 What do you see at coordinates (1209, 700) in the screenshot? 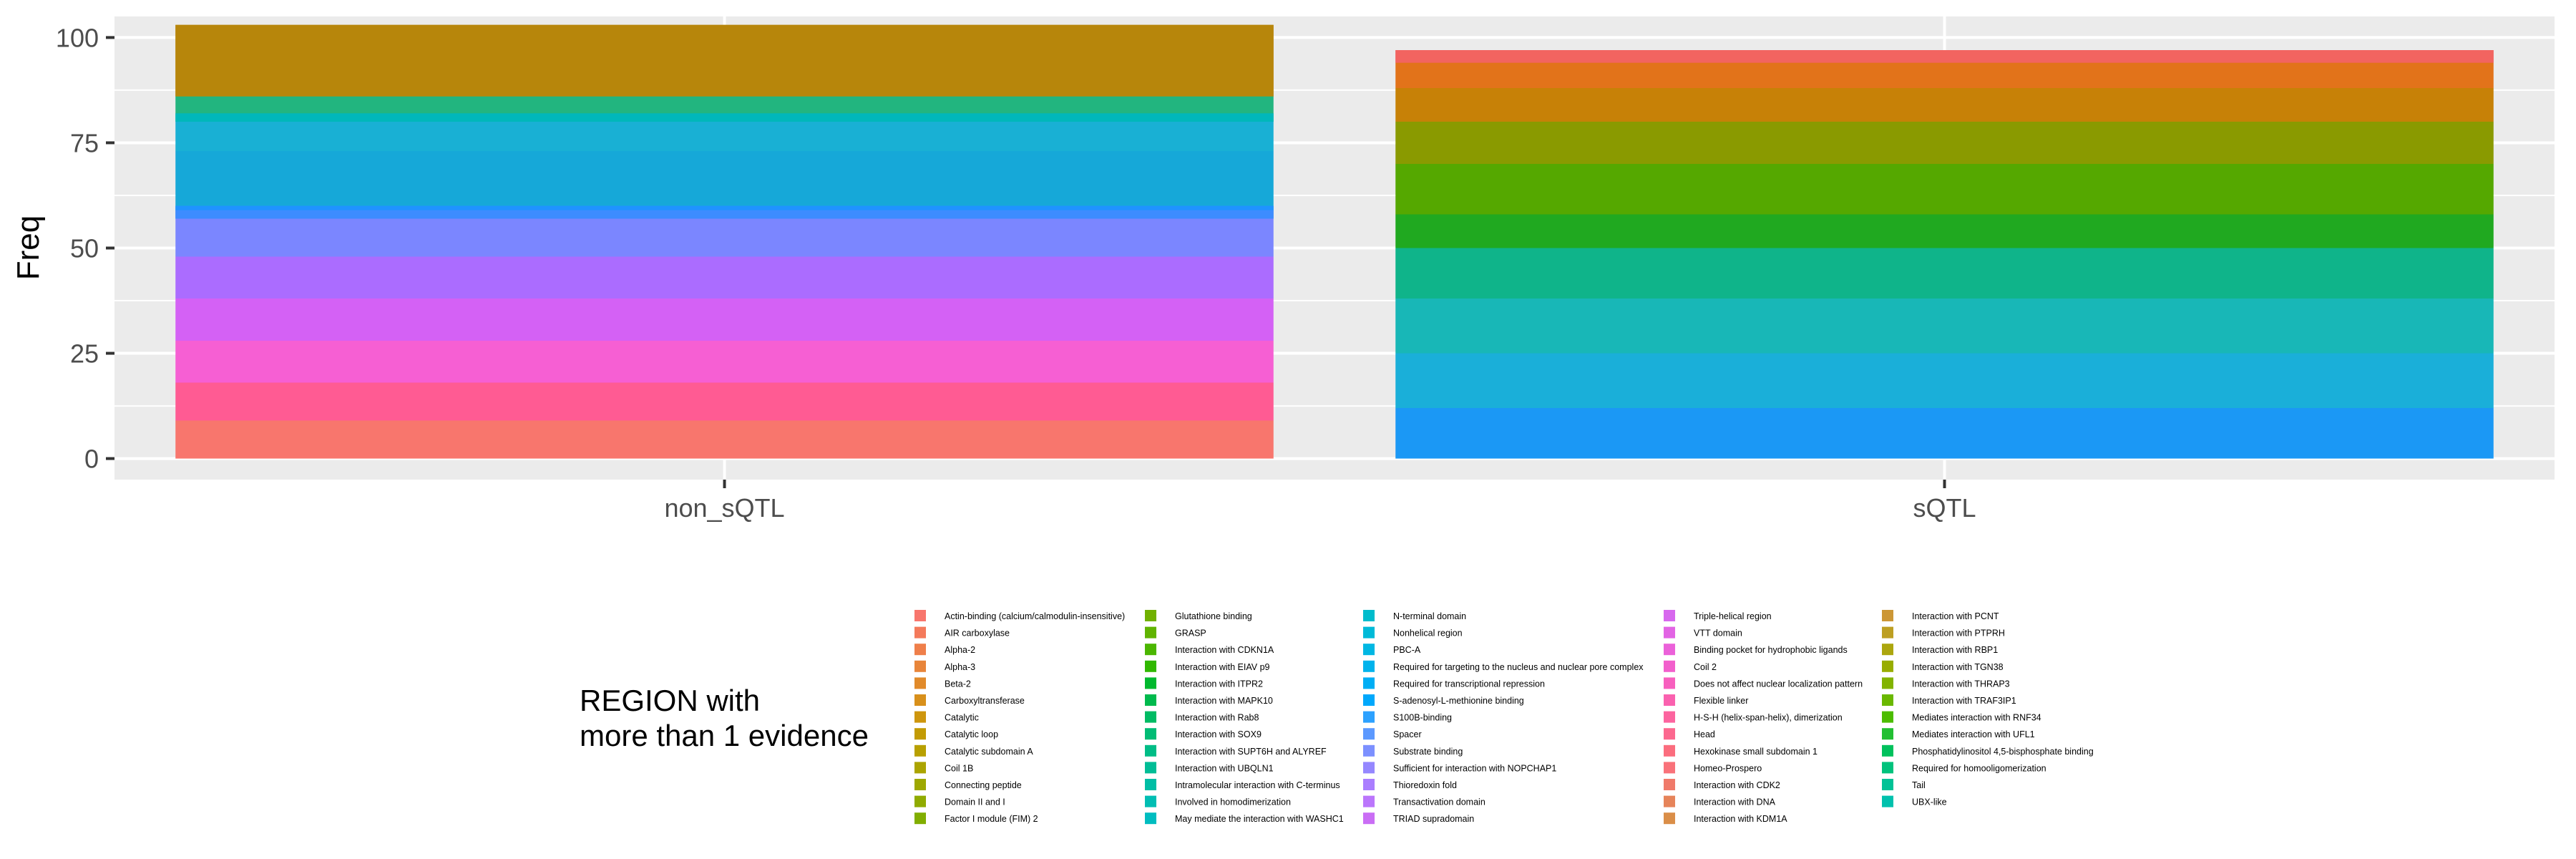
I see `legend-item: Interaction with MAPK10` at bounding box center [1209, 700].